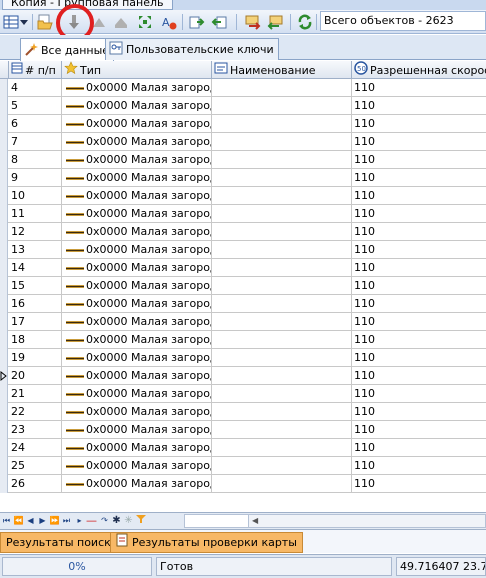  I want to click on table-row: 8 0x0000 Малая загородна 110, so click(243, 160).